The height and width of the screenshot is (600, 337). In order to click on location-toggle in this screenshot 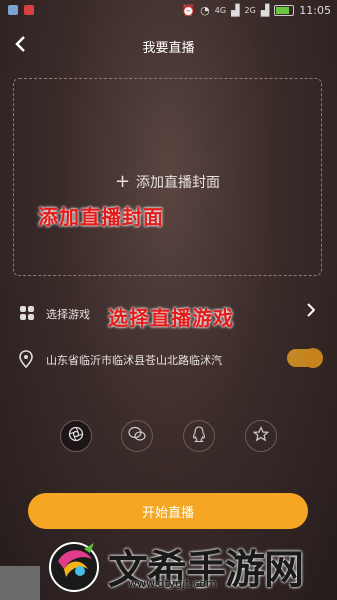, I will do `click(305, 358)`.